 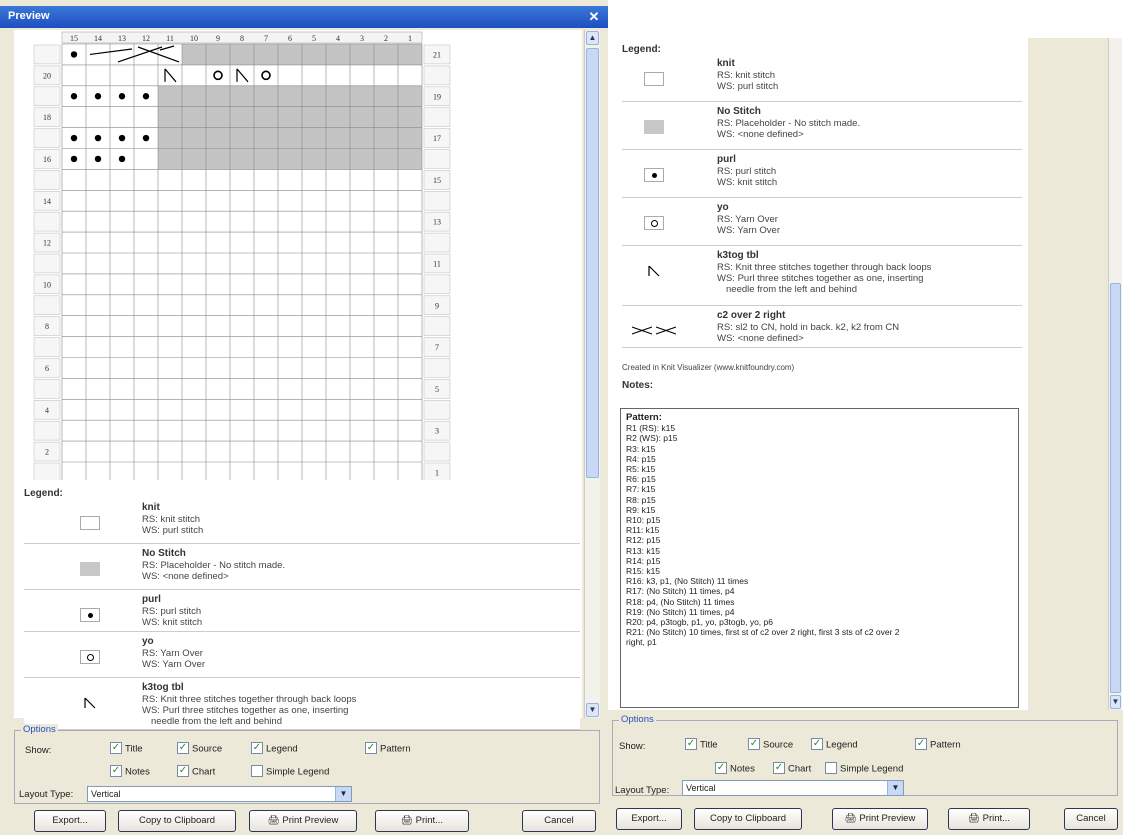 What do you see at coordinates (164, 553) in the screenshot?
I see `legend-name: No Stitch` at bounding box center [164, 553].